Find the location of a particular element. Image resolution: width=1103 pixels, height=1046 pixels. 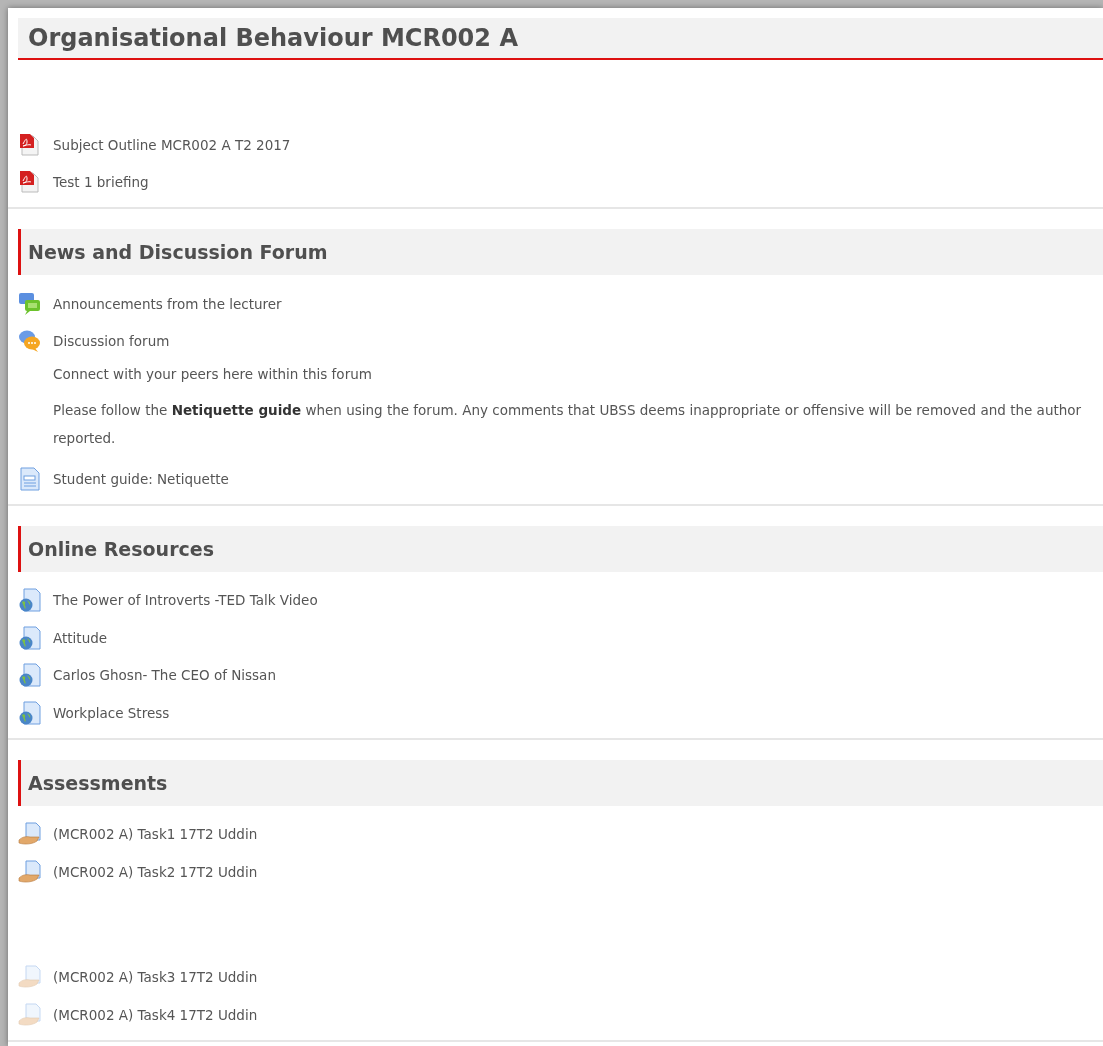

activity-link: Carlos Ghosn- The CEO of Nissan is located at coordinates (164, 675).